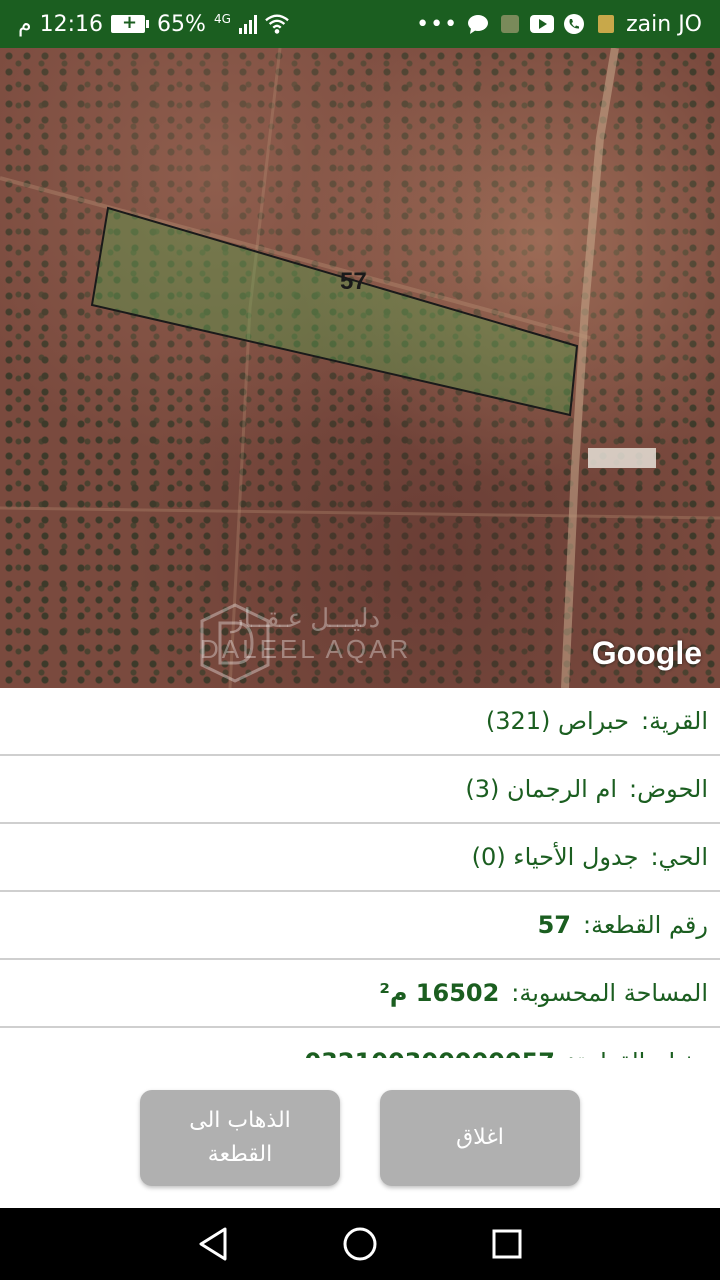  Describe the element at coordinates (668, 789) in the screenshot. I see `basin-label: الحوض:` at that location.